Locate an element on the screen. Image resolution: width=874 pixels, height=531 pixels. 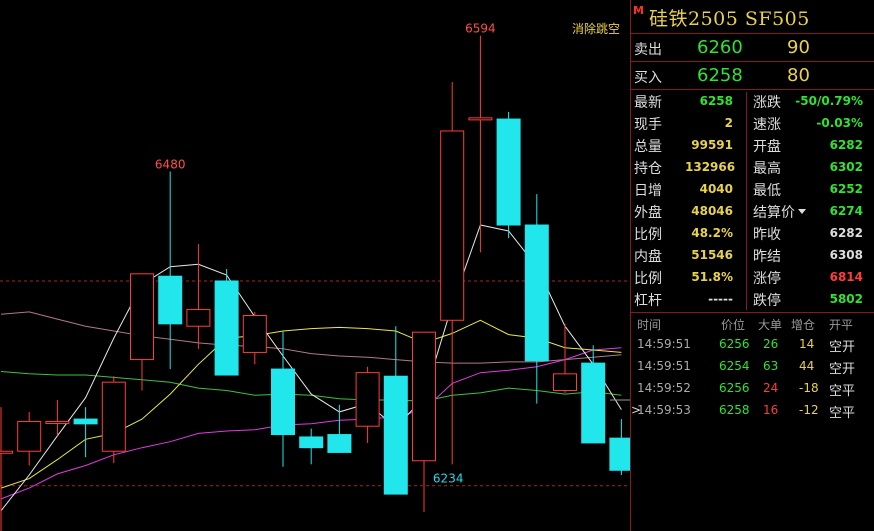
stat-label: 最低 is located at coordinates (767, 191).